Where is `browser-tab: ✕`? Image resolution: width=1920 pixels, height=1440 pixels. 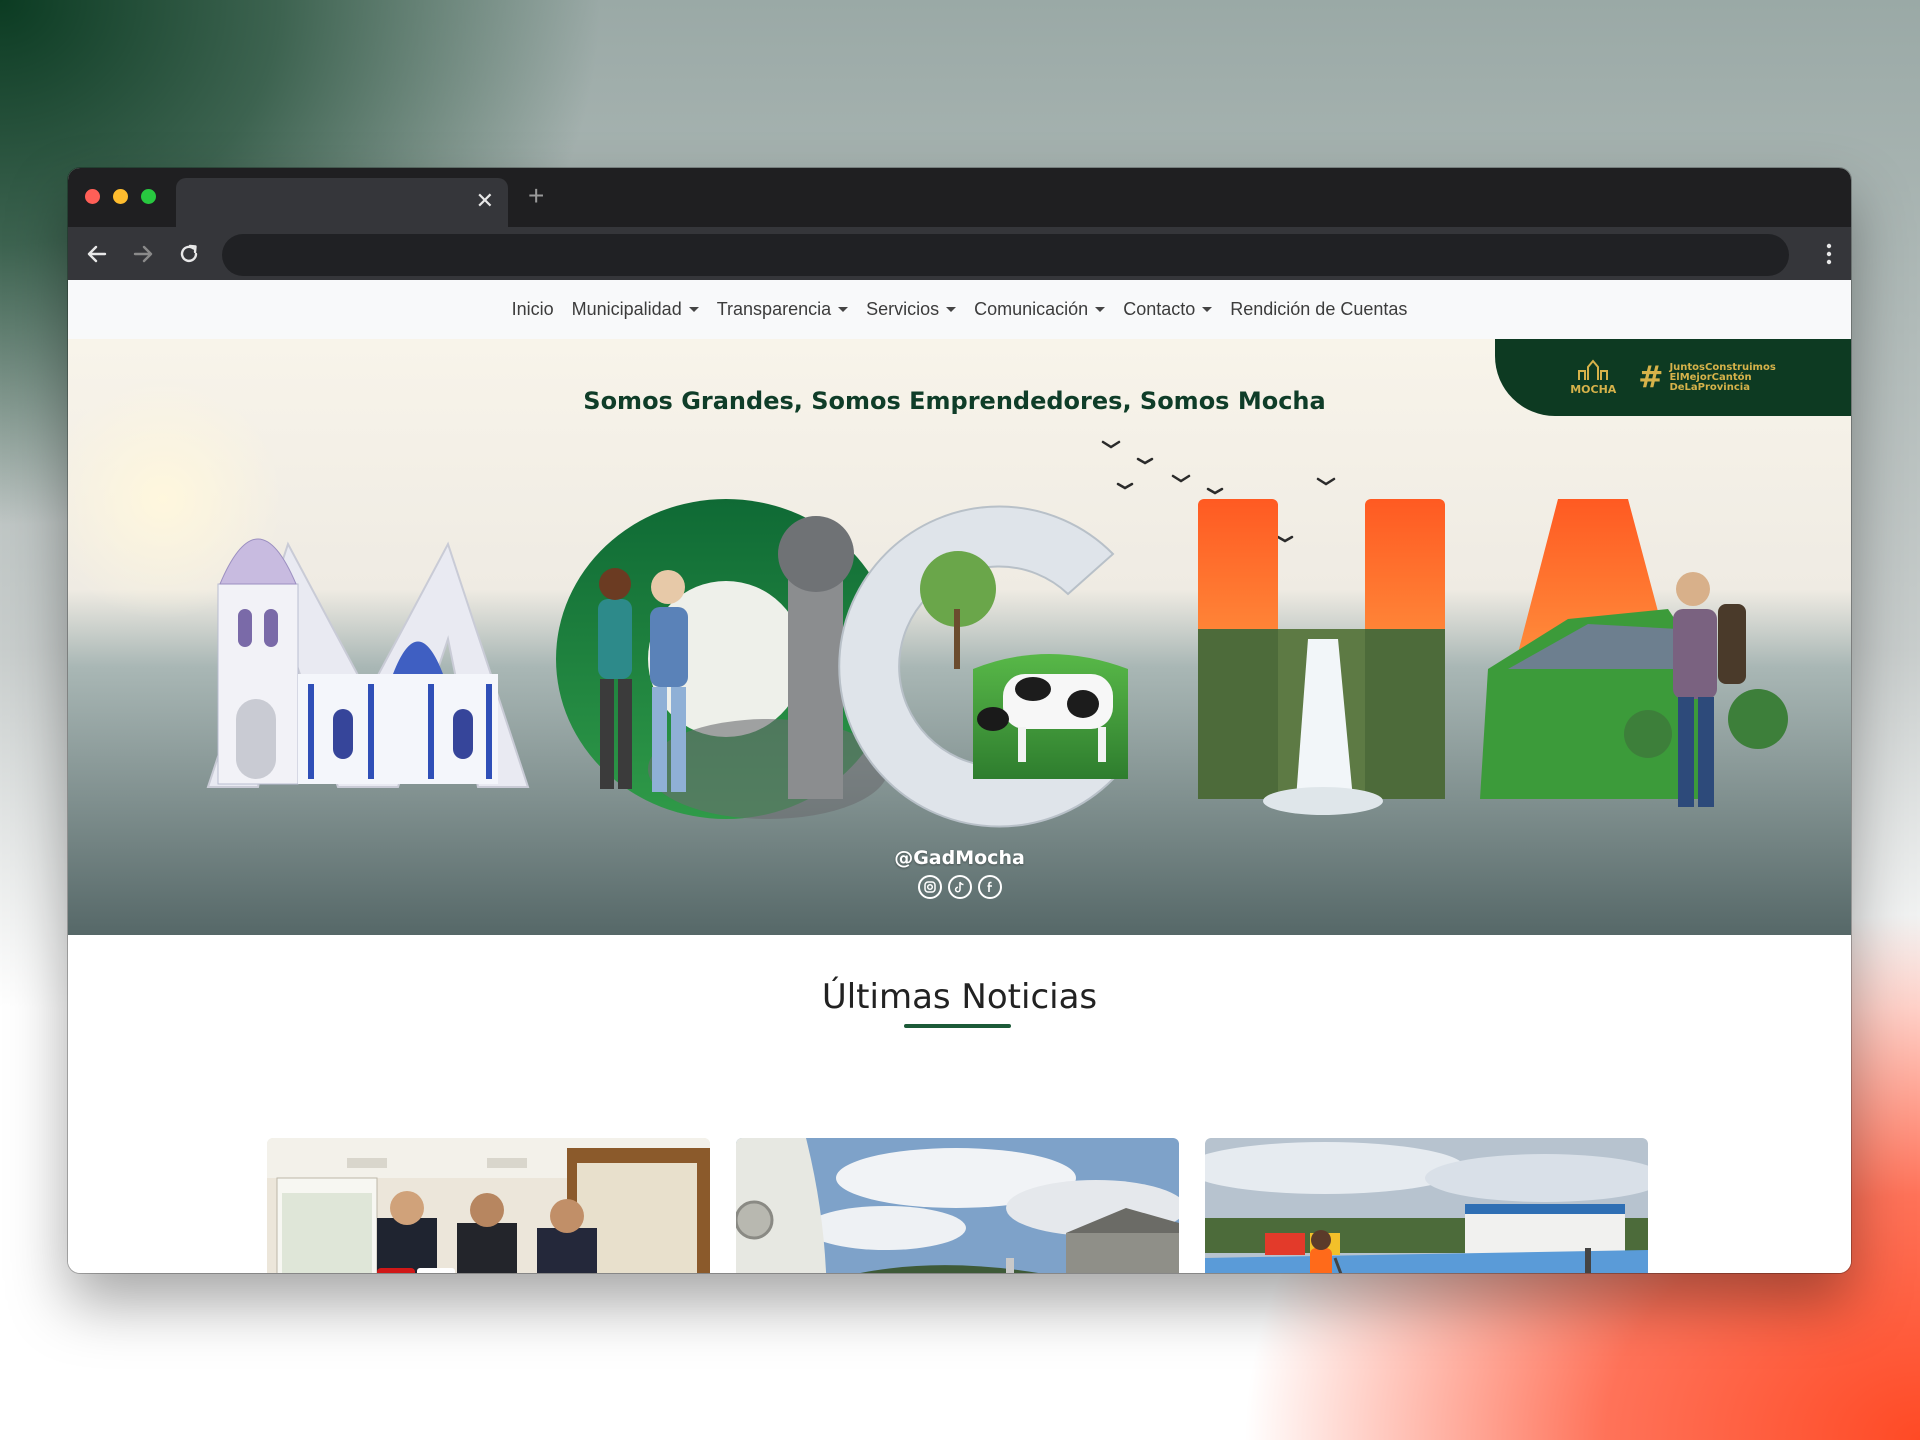 browser-tab: ✕ is located at coordinates (342, 202).